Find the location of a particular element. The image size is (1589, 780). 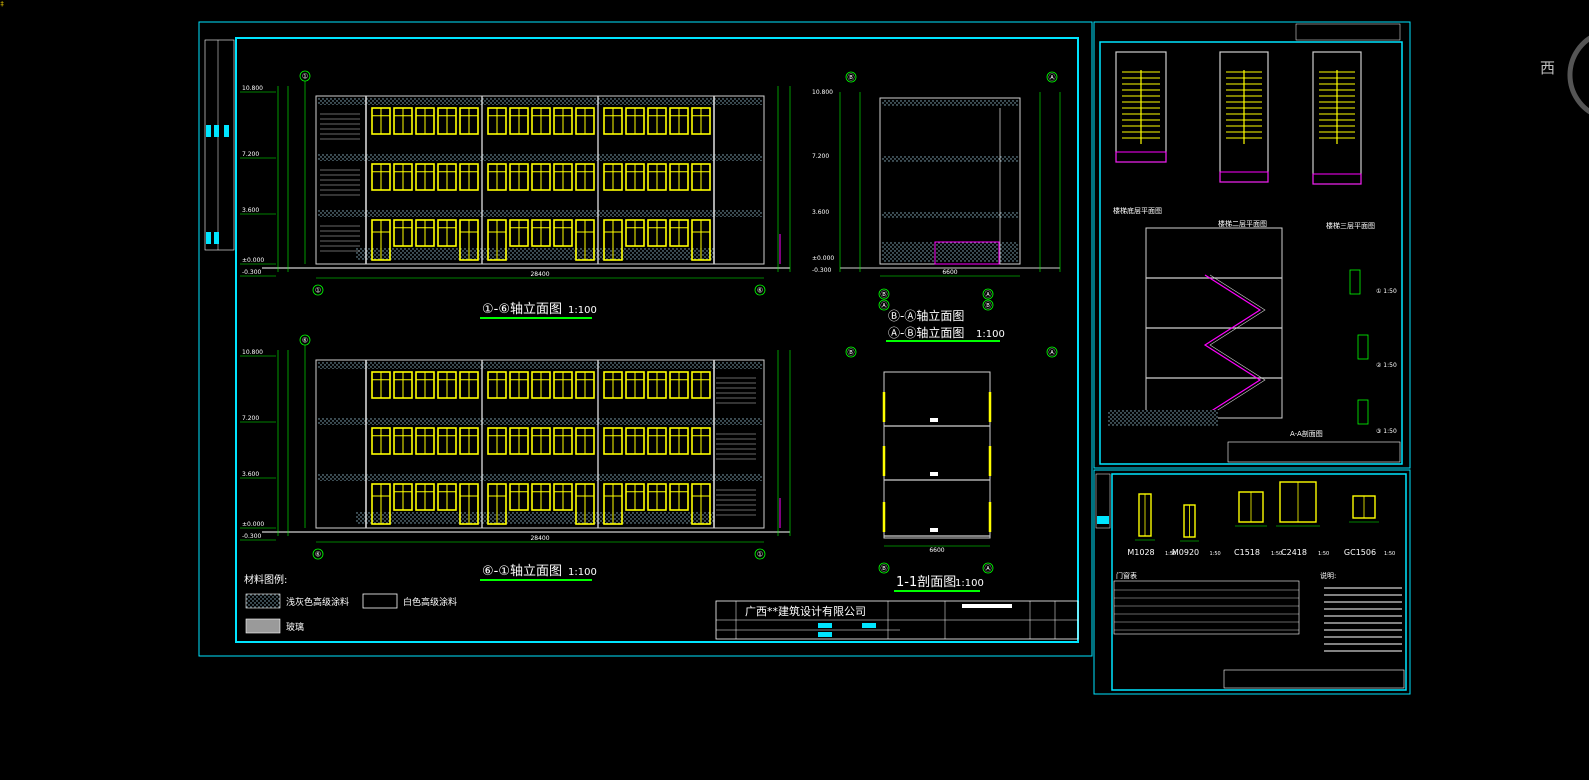

stair-section-title: A-A剖面图 is located at coordinates (1306, 433).